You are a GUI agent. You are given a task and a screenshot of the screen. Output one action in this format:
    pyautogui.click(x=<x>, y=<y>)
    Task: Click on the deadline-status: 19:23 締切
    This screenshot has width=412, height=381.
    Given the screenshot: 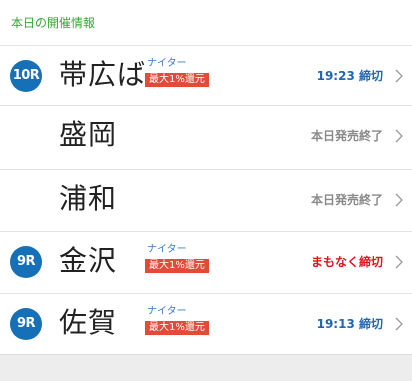 What is the action you would take?
    pyautogui.click(x=349, y=76)
    